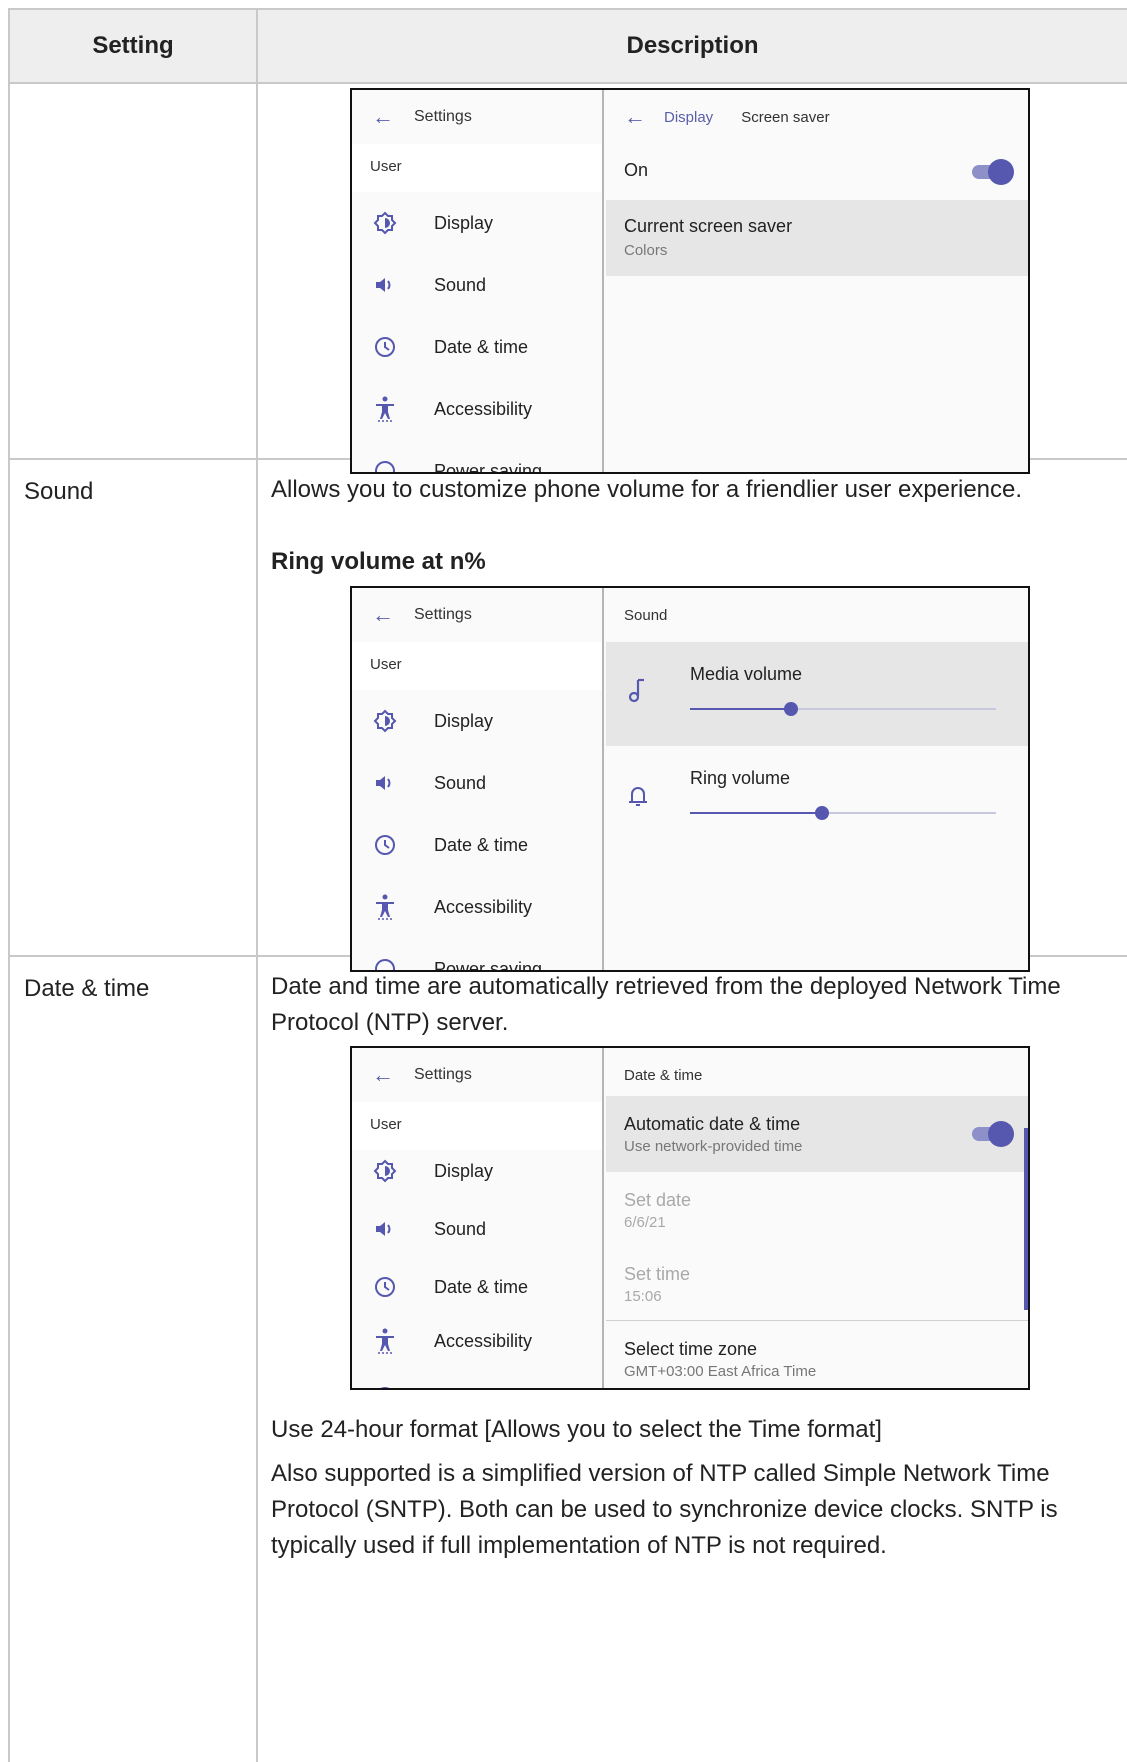  What do you see at coordinates (568, 47) in the screenshot?
I see `table-header: Setting Description` at bounding box center [568, 47].